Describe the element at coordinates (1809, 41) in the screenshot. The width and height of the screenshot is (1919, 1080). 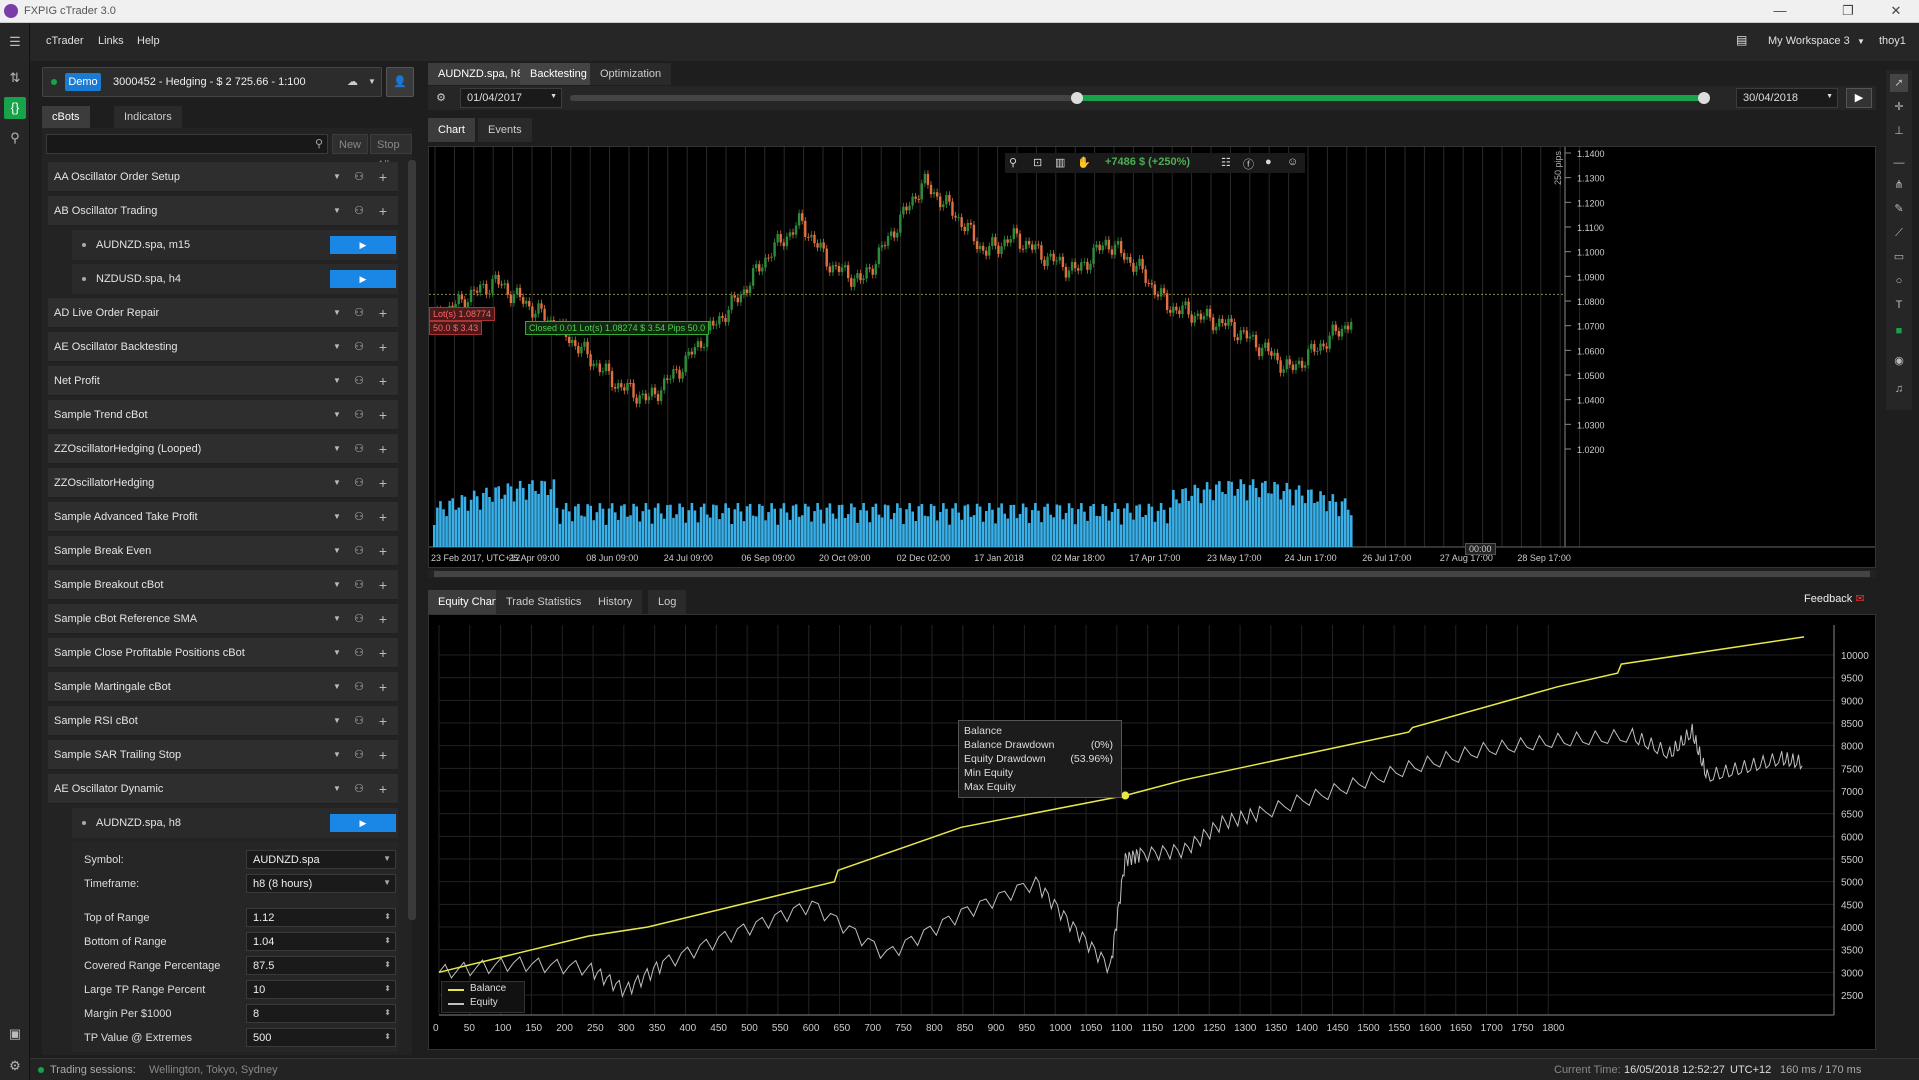
I see `workspace-selector: My Workspace 3` at that location.